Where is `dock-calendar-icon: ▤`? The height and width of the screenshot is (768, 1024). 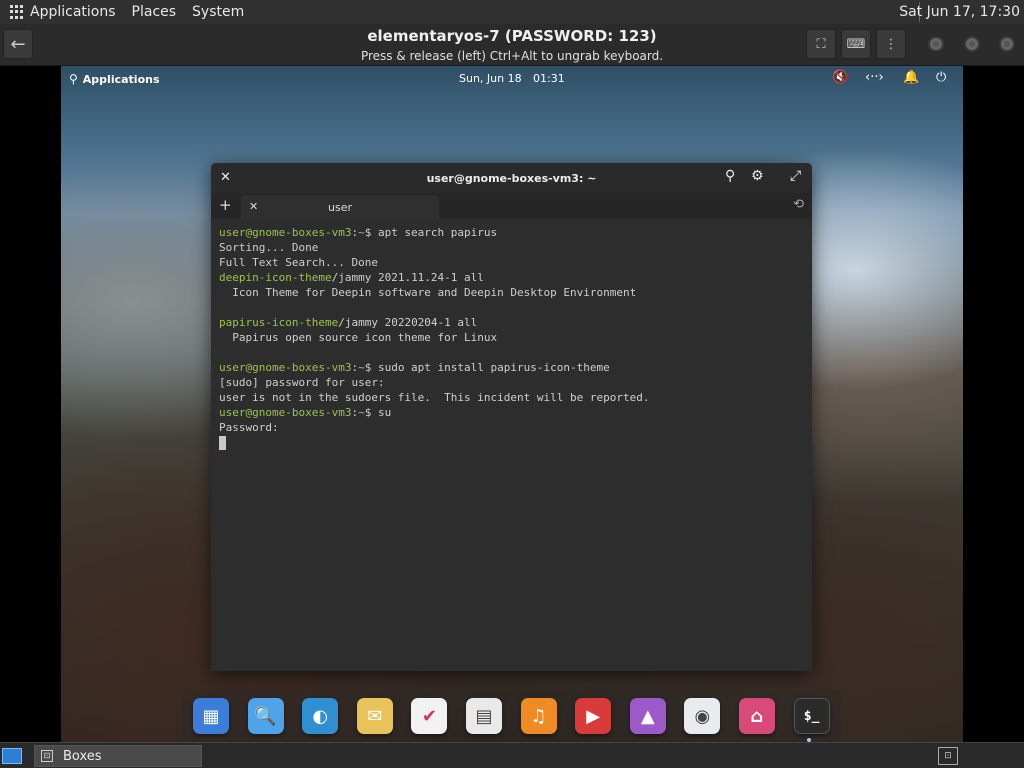 dock-calendar-icon: ▤ is located at coordinates (484, 716).